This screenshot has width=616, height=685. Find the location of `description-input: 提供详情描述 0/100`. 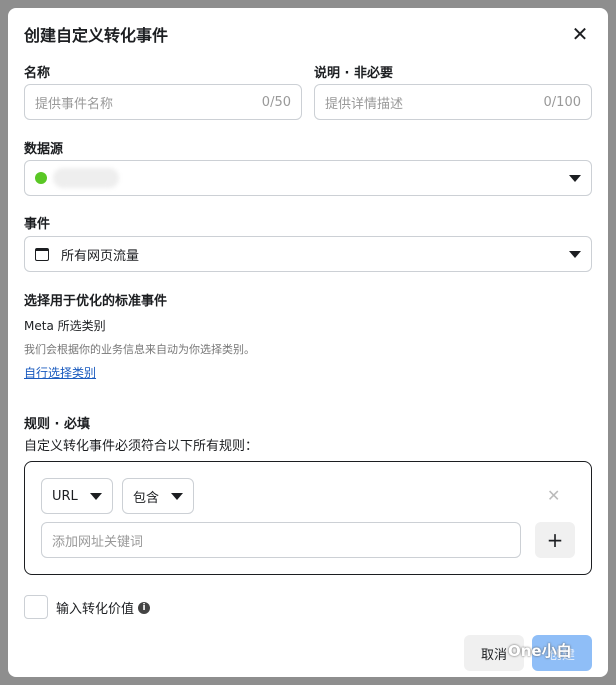

description-input: 提供详情描述 0/100 is located at coordinates (453, 102).